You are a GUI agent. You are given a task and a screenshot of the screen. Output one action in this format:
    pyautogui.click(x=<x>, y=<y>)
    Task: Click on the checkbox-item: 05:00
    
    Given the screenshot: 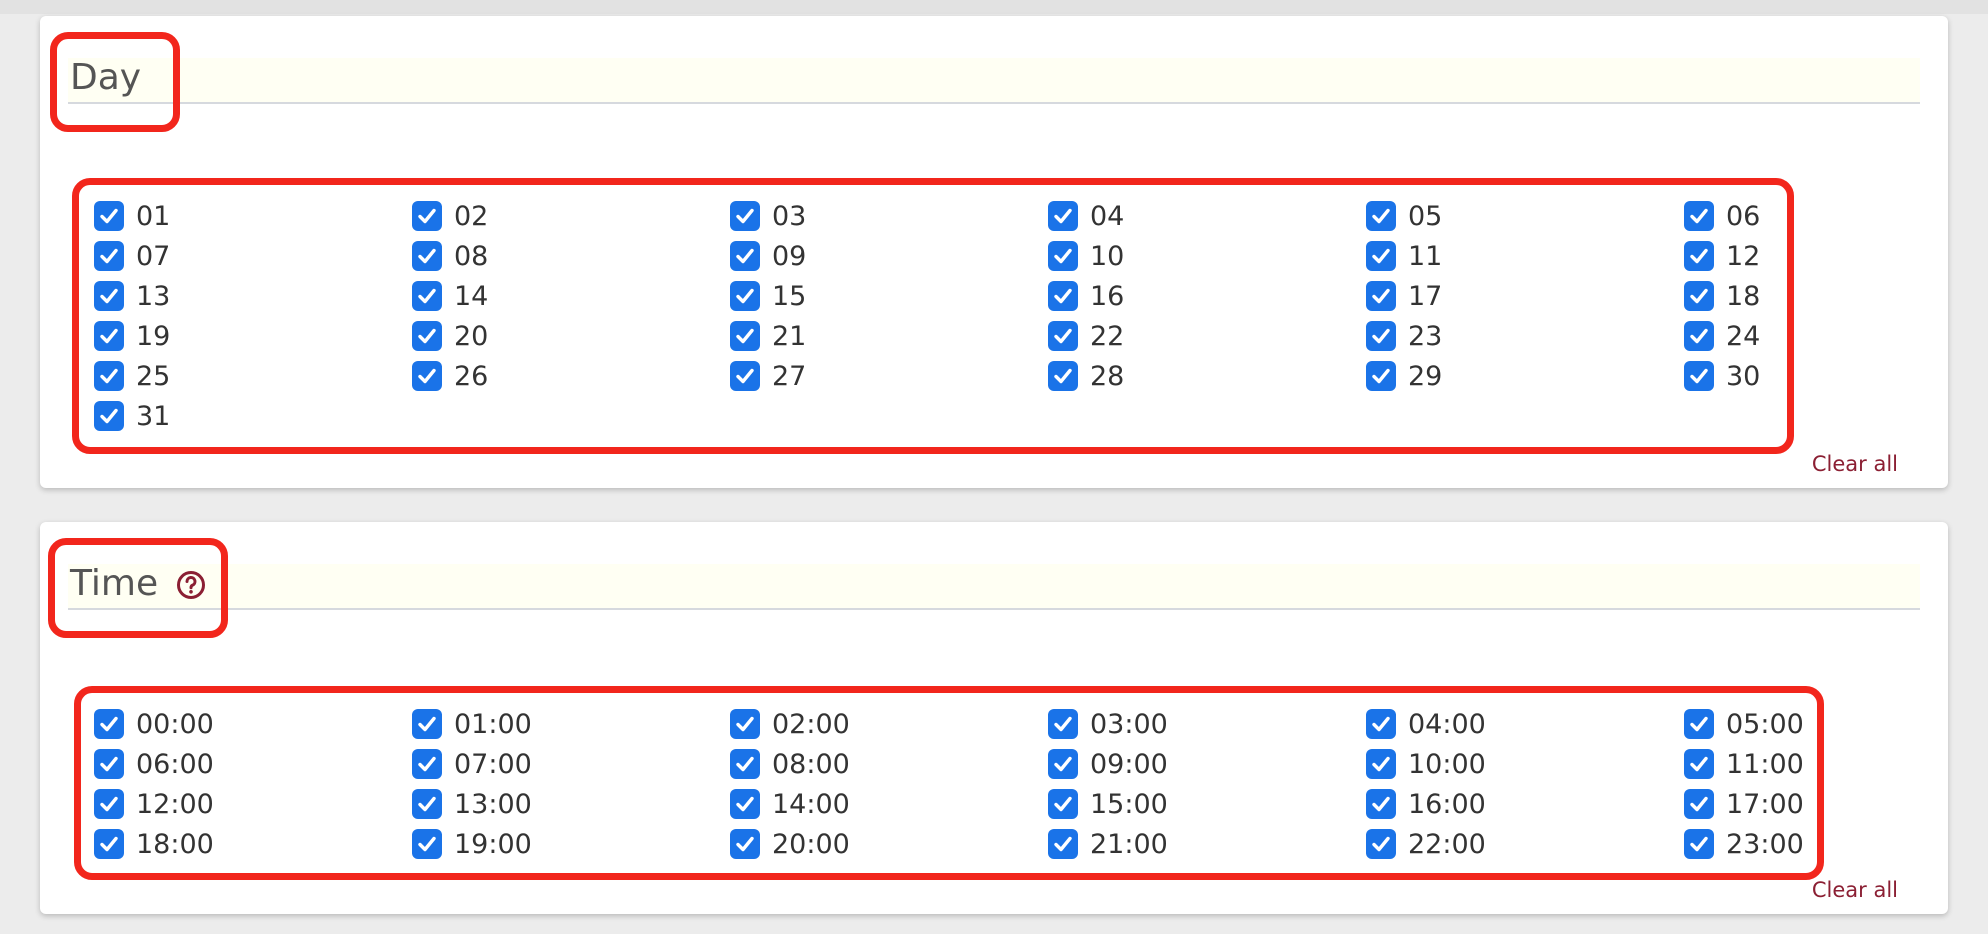 What is the action you would take?
    pyautogui.click(x=1836, y=724)
    